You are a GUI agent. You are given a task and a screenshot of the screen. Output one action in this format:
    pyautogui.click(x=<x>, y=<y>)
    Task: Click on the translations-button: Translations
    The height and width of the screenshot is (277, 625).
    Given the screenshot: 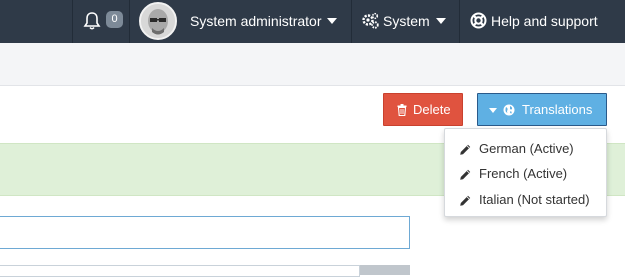 What is the action you would take?
    pyautogui.click(x=542, y=109)
    